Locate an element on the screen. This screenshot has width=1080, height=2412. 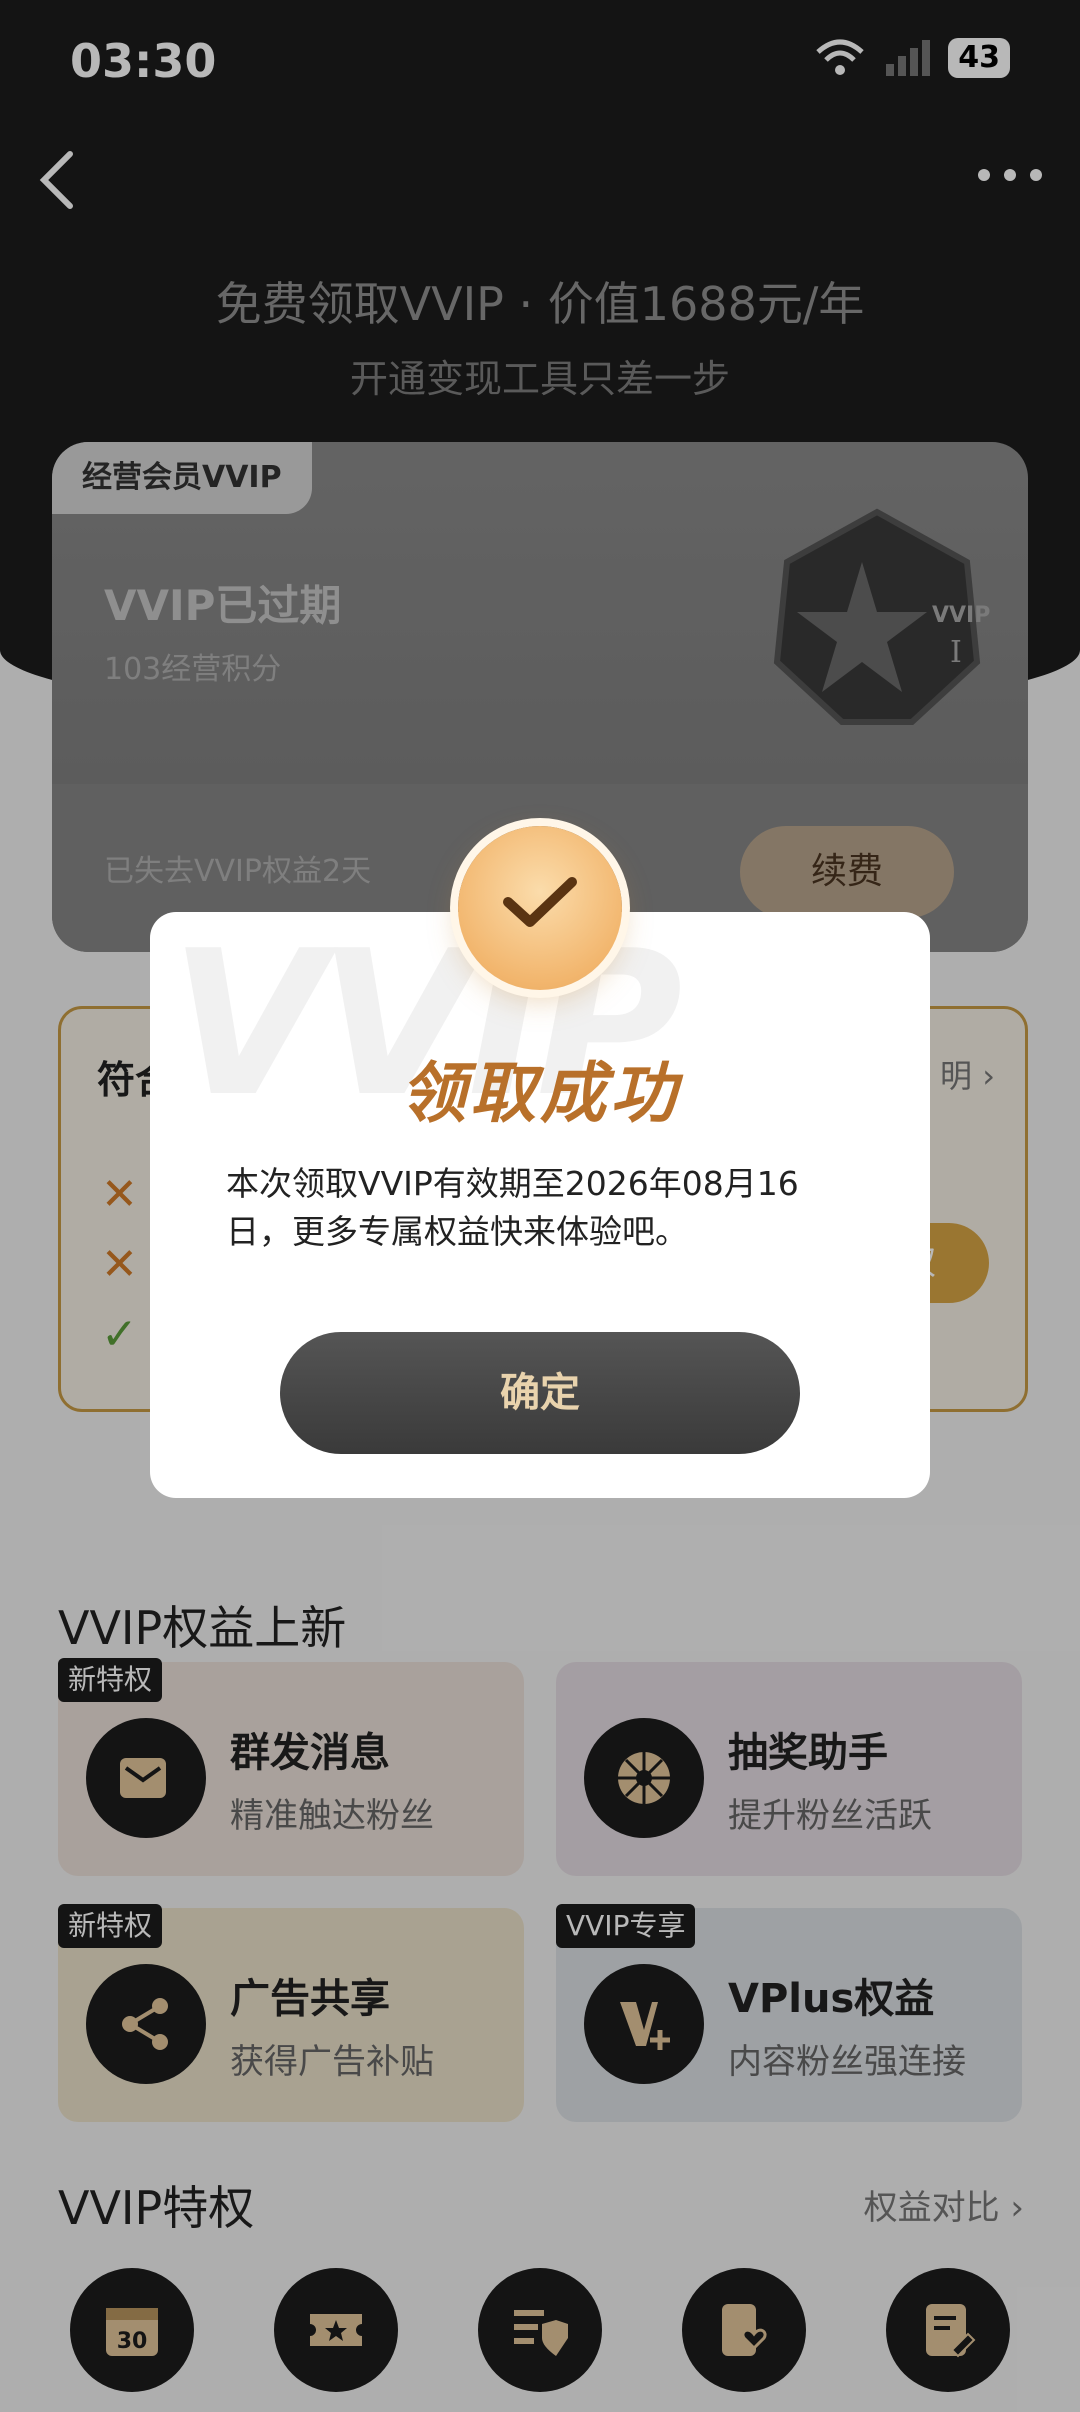
confirm-button: 确定 is located at coordinates (540, 1393).